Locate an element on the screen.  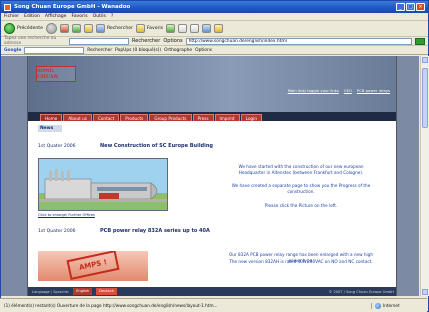
search-hint: Tapez une recherche ou adresse is located at coordinates (30, 41).